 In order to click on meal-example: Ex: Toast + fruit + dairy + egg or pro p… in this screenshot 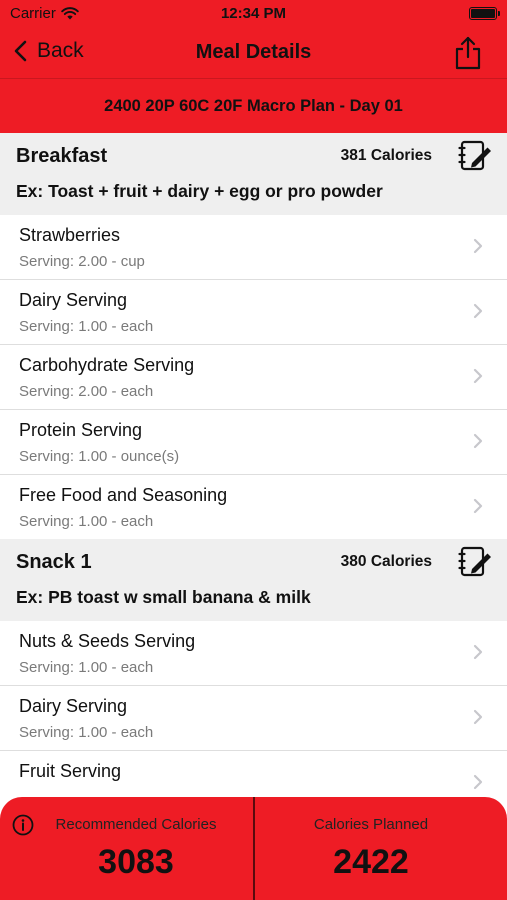, I will do `click(199, 191)`.